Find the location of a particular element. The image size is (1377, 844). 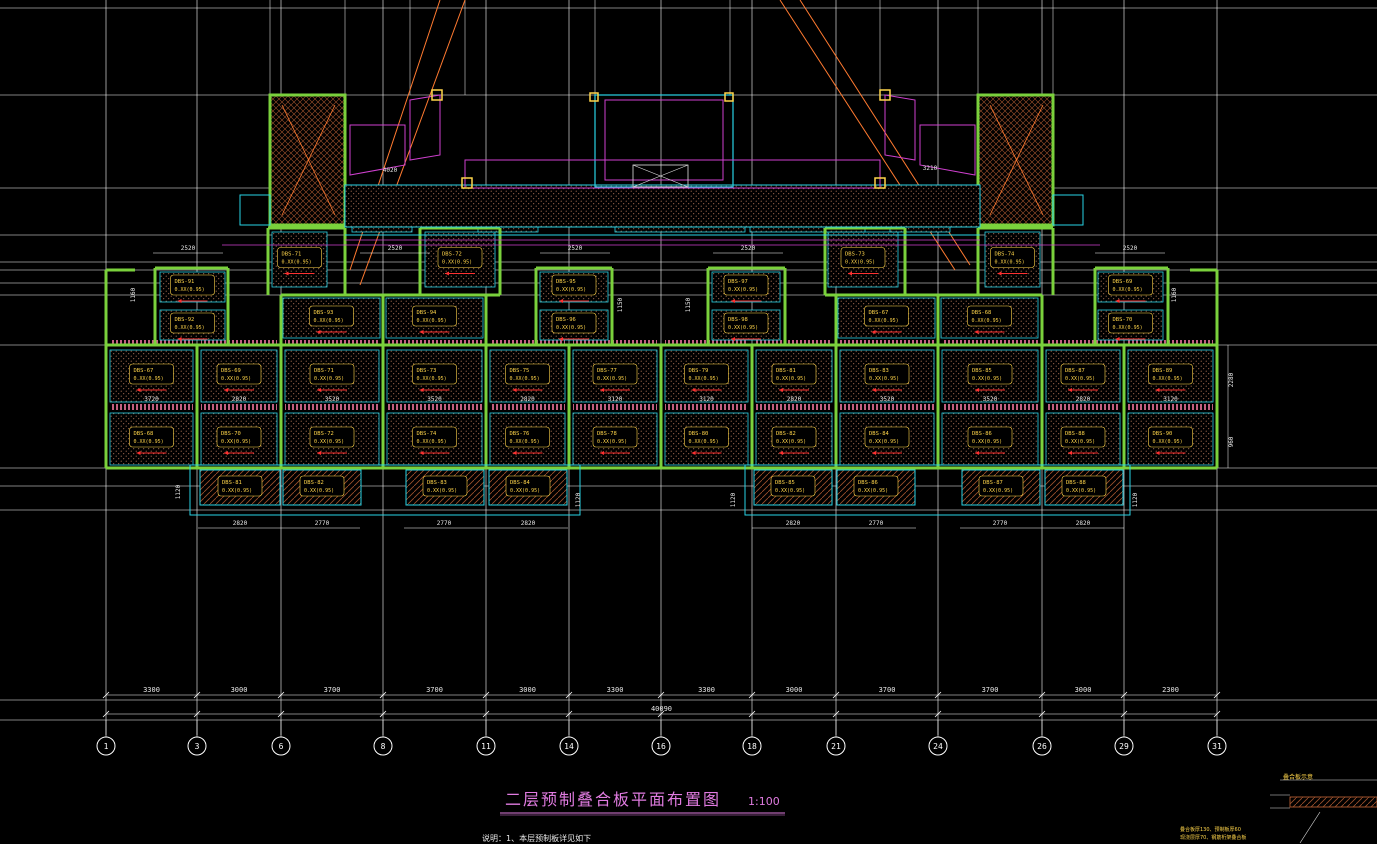

slab-panel: DBS-87 0.XX(0.95) is located at coordinates (1083, 376).